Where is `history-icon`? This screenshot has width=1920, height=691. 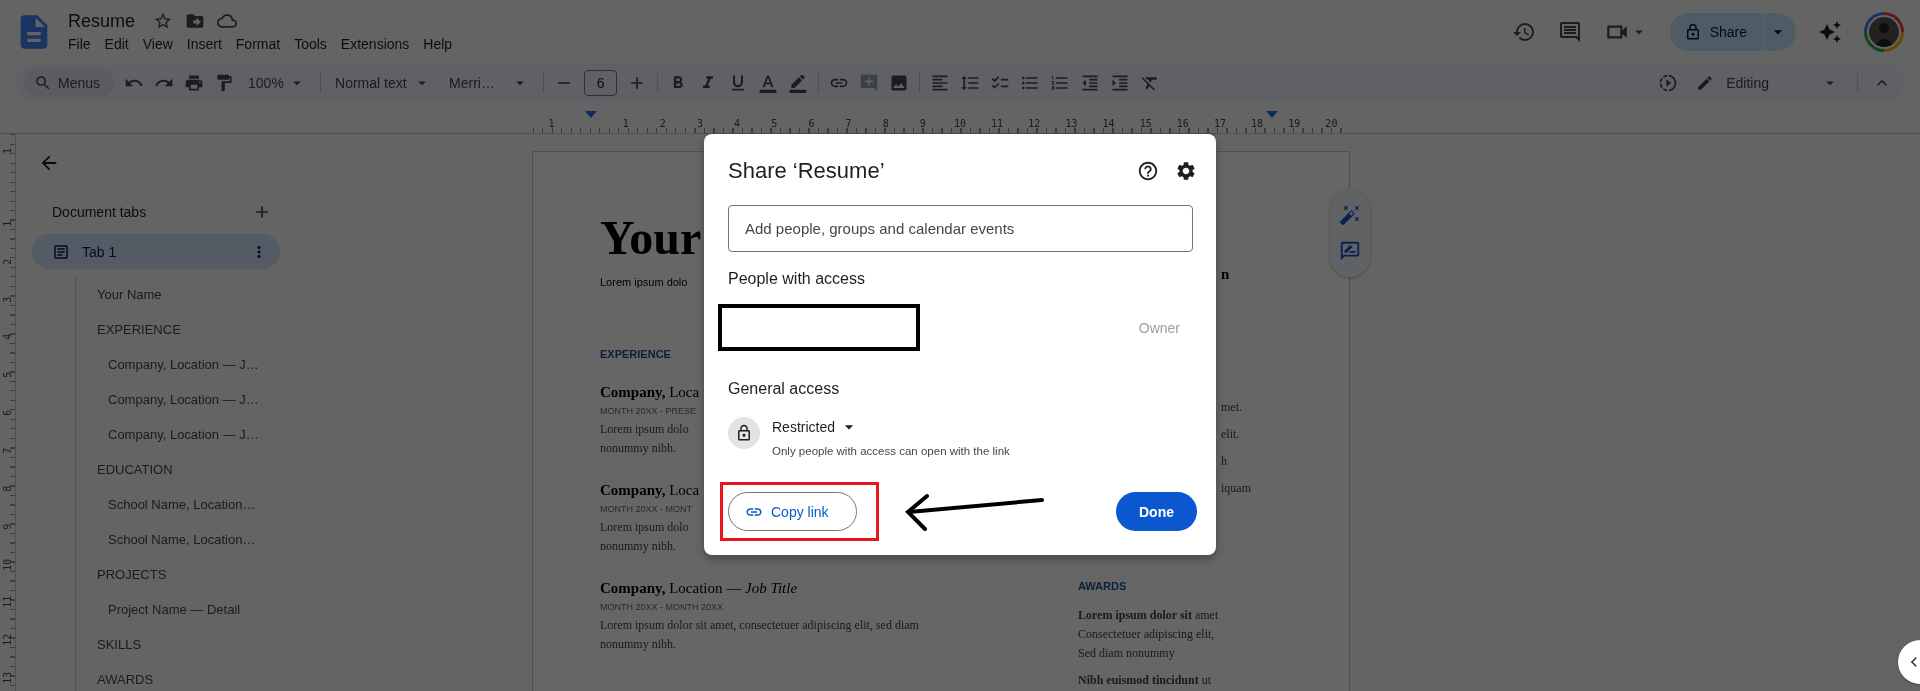
history-icon is located at coordinates (1523, 32).